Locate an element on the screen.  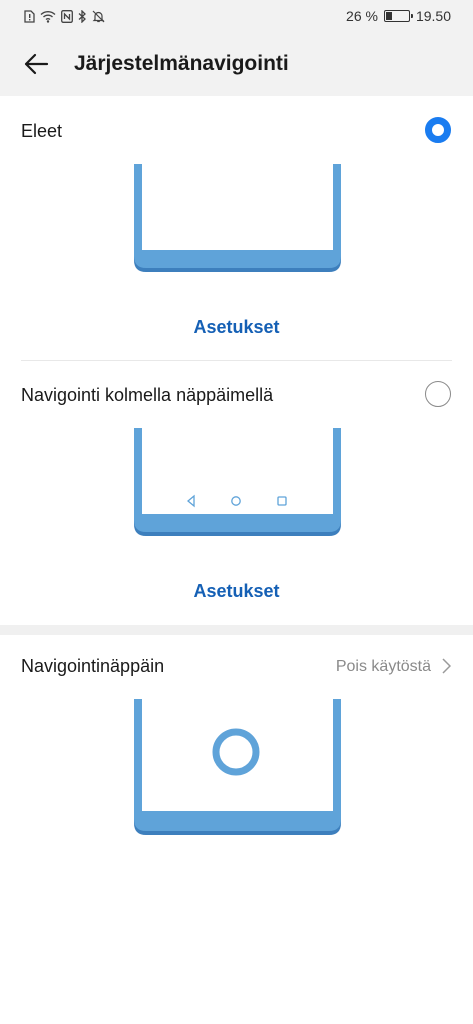
option-gestures-radio is located at coordinates (438, 130).